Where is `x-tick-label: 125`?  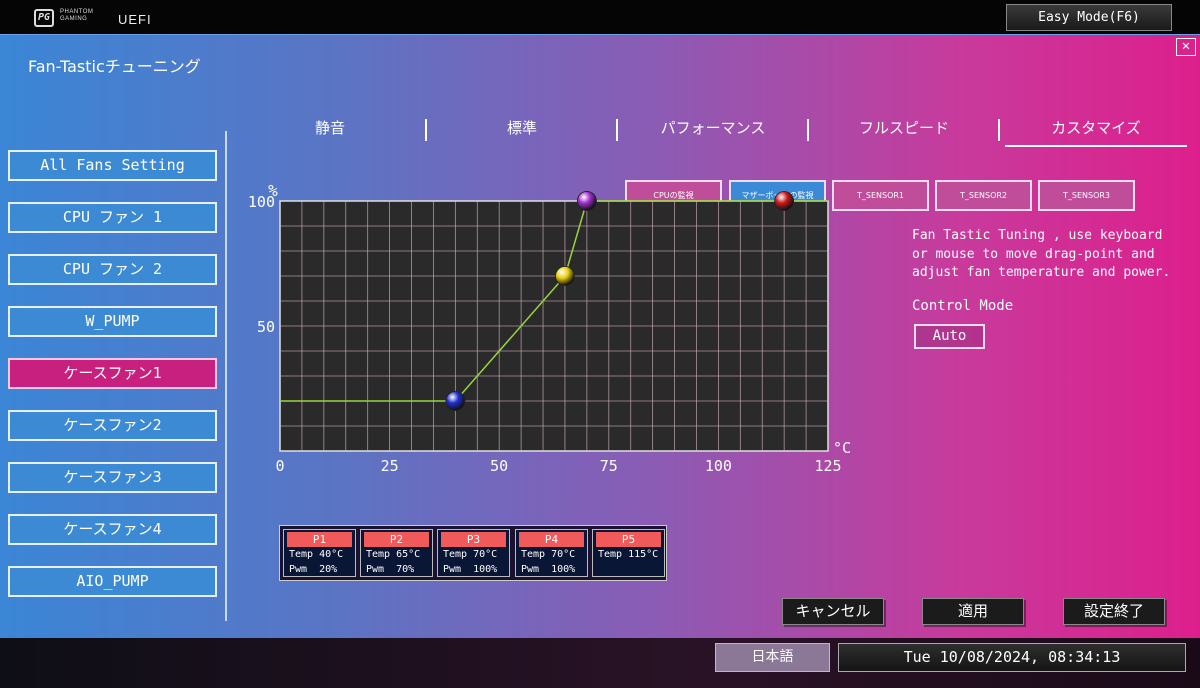
x-tick-label: 125 is located at coordinates (827, 466).